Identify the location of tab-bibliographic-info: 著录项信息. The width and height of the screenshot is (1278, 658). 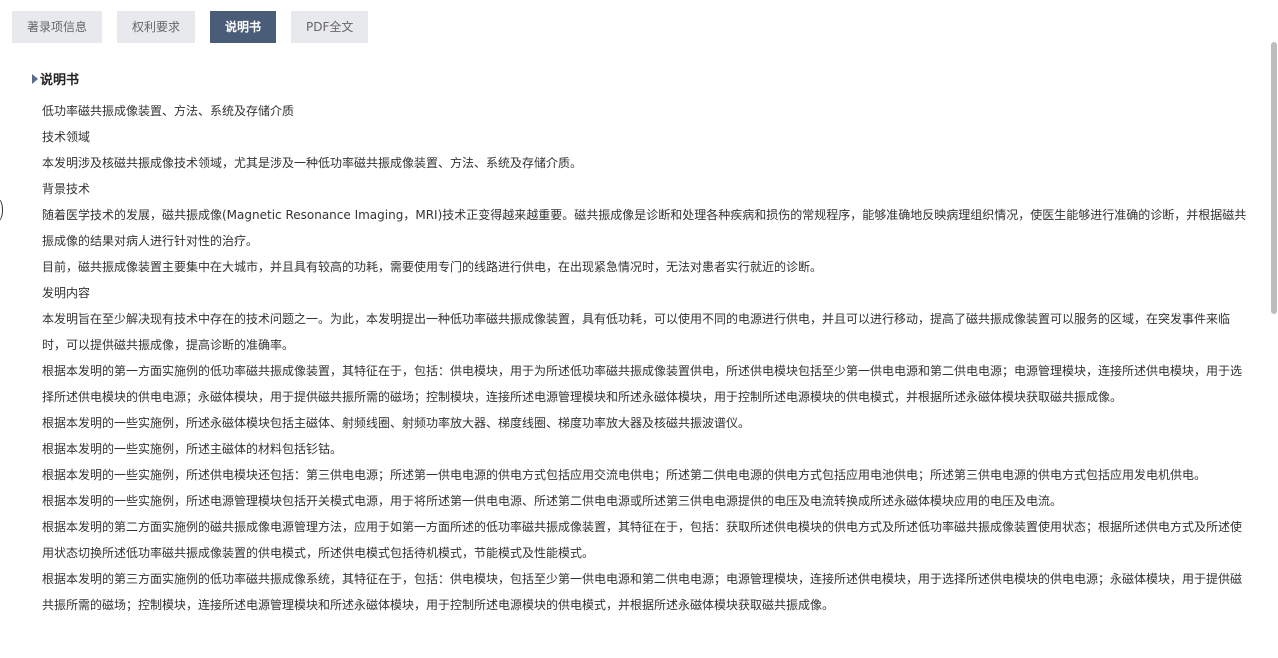
(57, 27).